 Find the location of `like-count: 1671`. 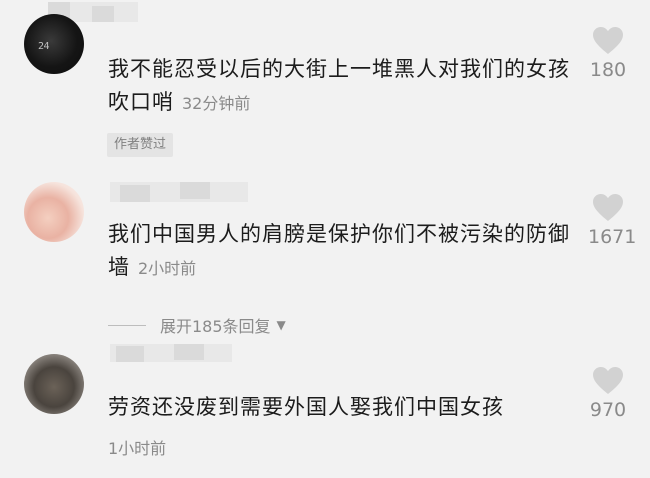

like-count: 1671 is located at coordinates (612, 237).